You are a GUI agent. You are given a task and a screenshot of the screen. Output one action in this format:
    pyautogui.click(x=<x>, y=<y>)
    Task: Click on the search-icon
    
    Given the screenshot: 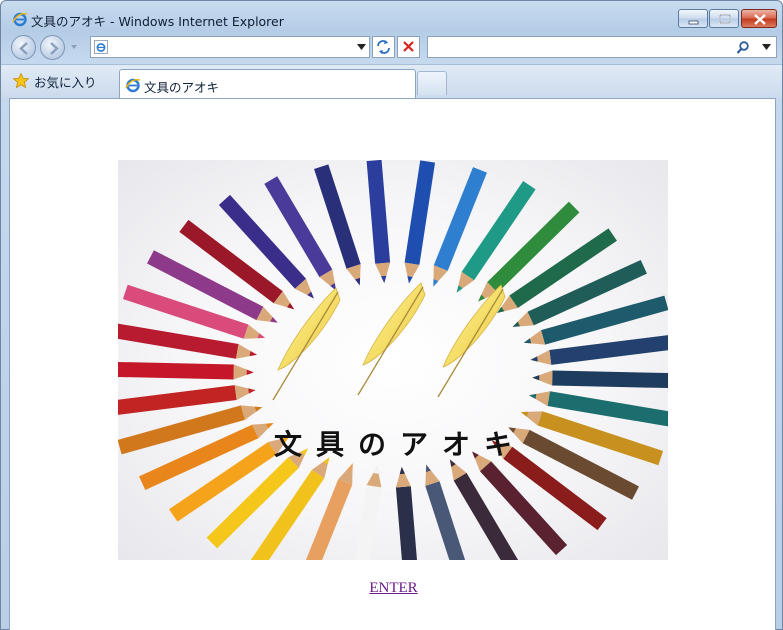 What is the action you would take?
    pyautogui.click(x=743, y=48)
    